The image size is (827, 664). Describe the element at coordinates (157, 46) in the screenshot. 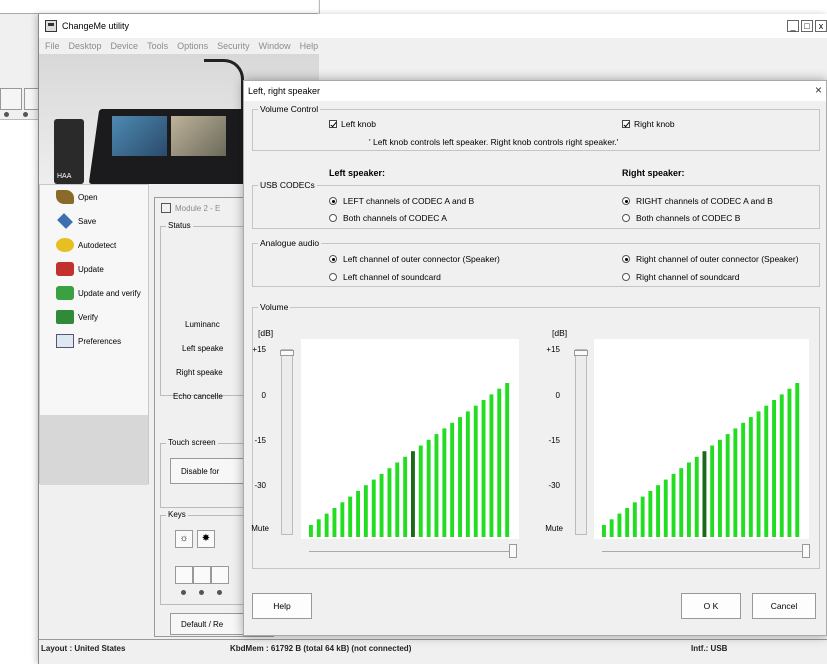

I see `menu-tools: Tools` at that location.